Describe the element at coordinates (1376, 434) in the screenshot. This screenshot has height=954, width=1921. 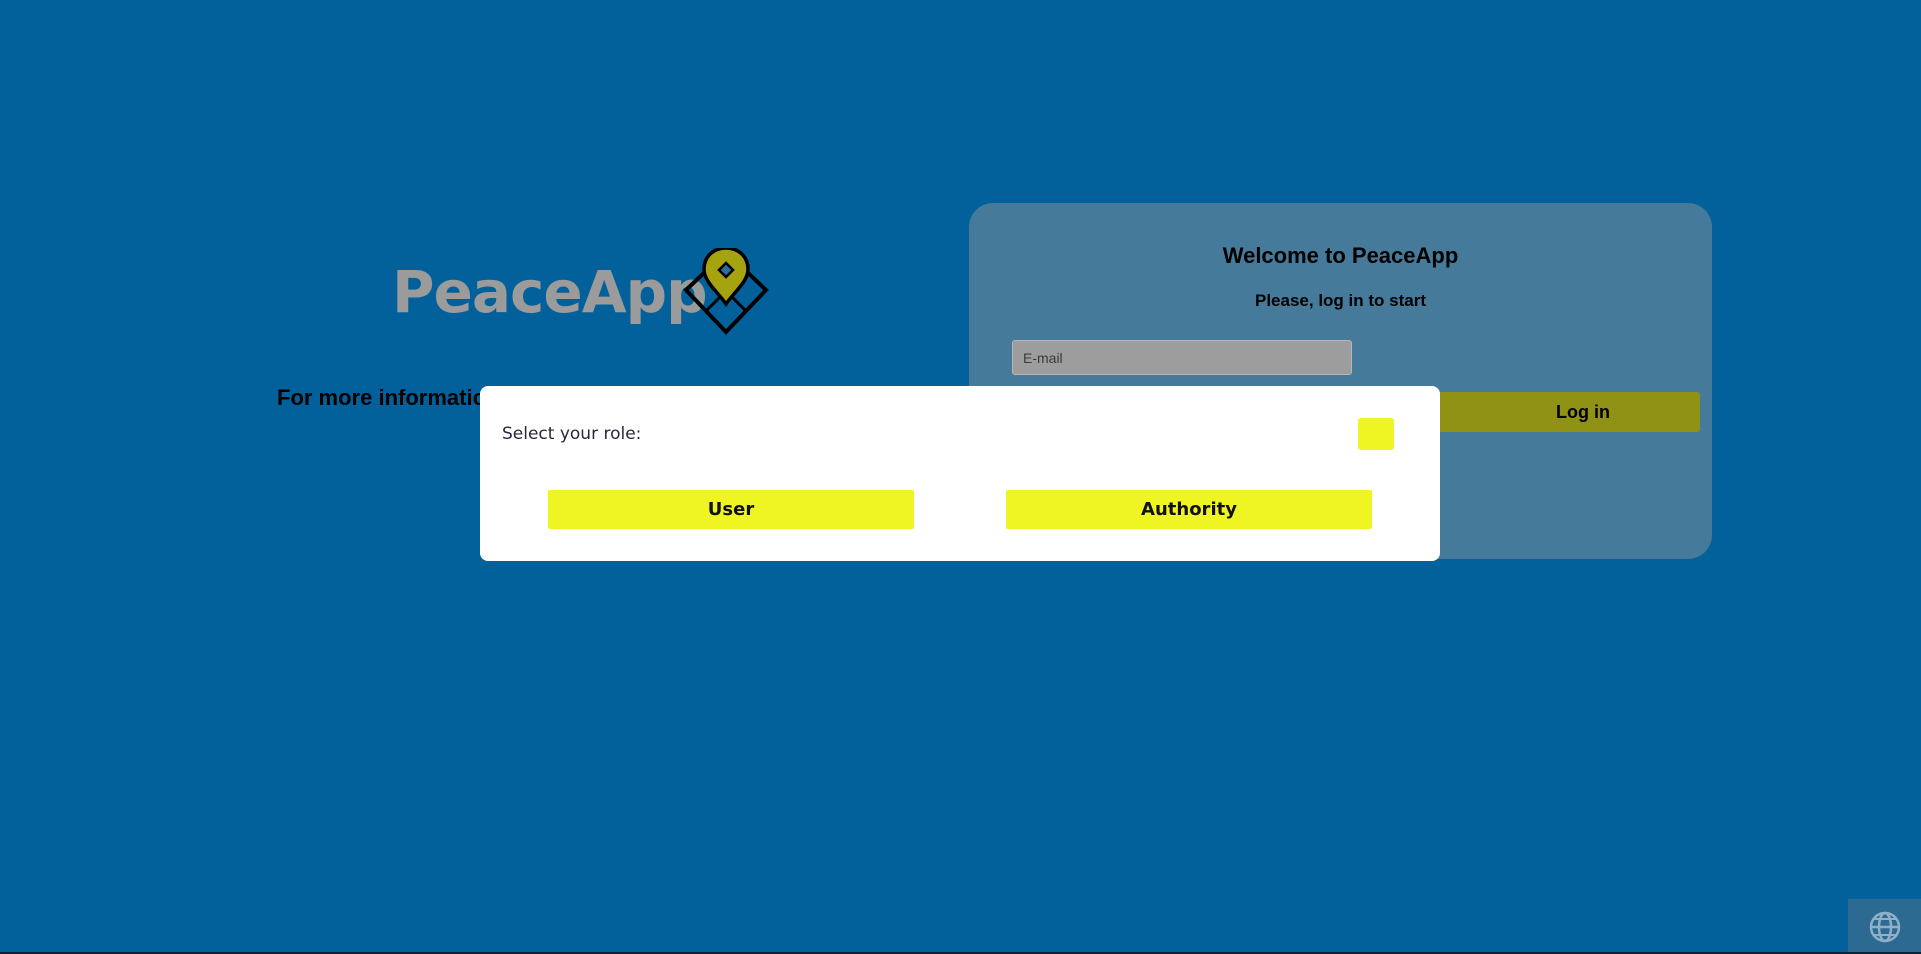
I see `close-icon` at that location.